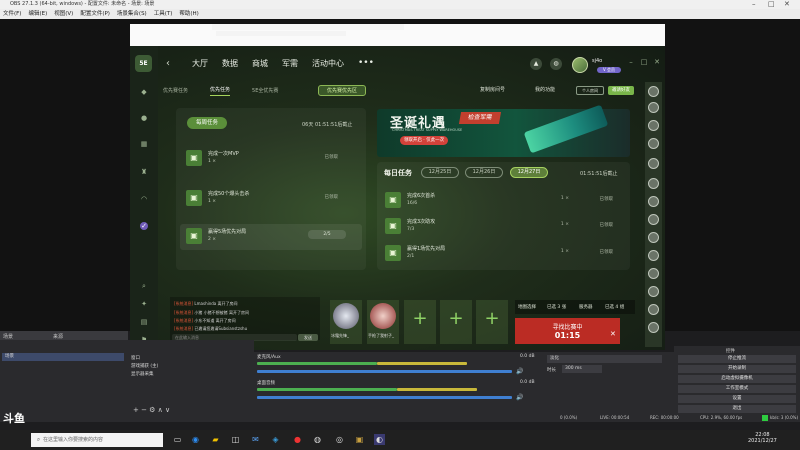 The width and height of the screenshot is (800, 450). Describe the element at coordinates (144, 199) in the screenshot. I see `wifi-icon: ◠` at that location.